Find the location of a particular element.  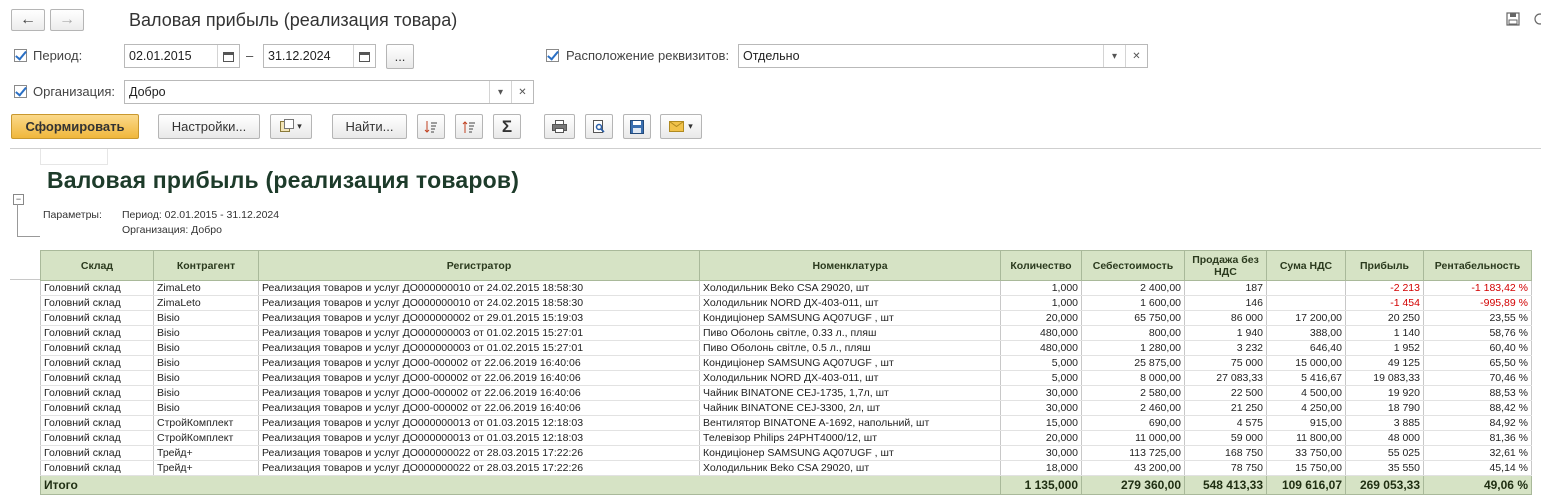

table-cell is located at coordinates (1306, 288).